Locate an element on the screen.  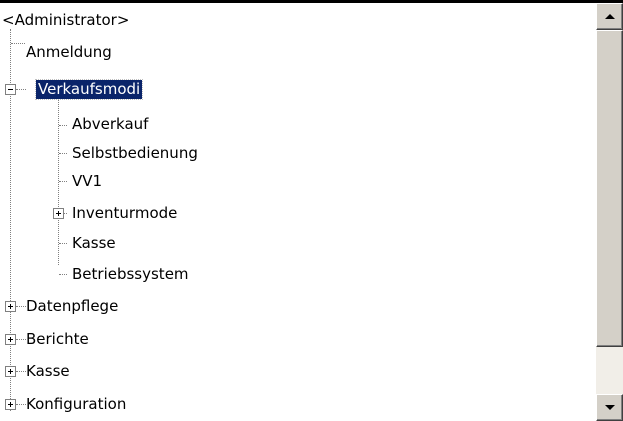
tree-node-abverkauf: Abverkauf is located at coordinates (110, 124).